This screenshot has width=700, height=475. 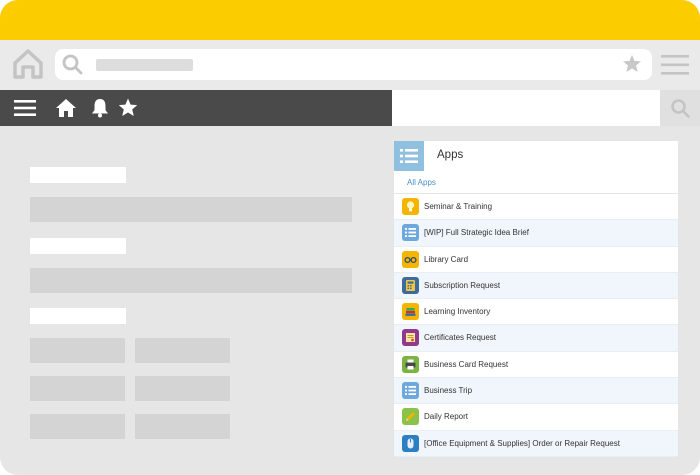 I want to click on app-list-item-label: Business Card Request, so click(x=466, y=364).